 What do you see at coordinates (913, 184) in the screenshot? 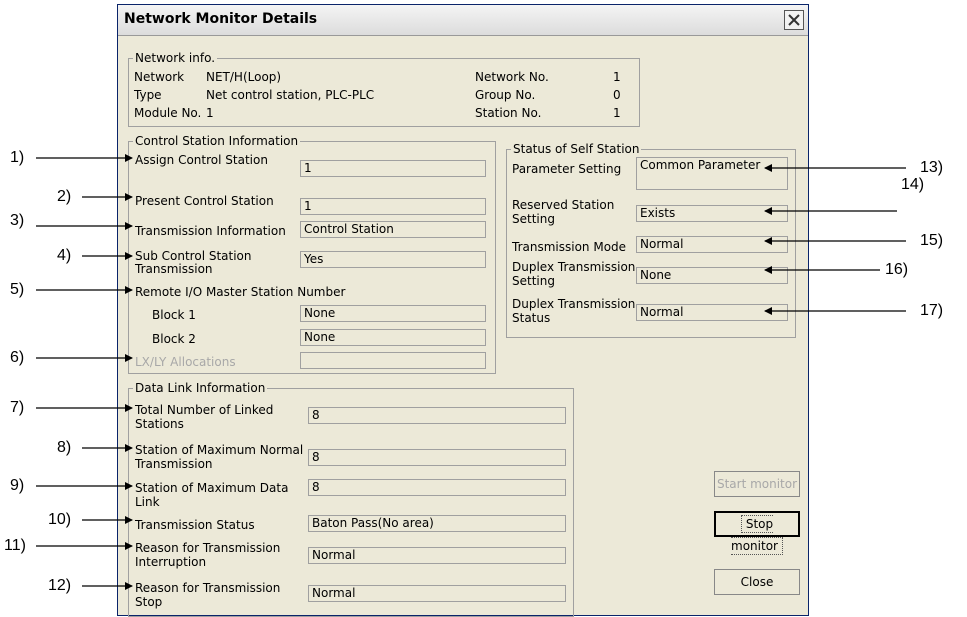
I see `callout-14: 14)` at bounding box center [913, 184].